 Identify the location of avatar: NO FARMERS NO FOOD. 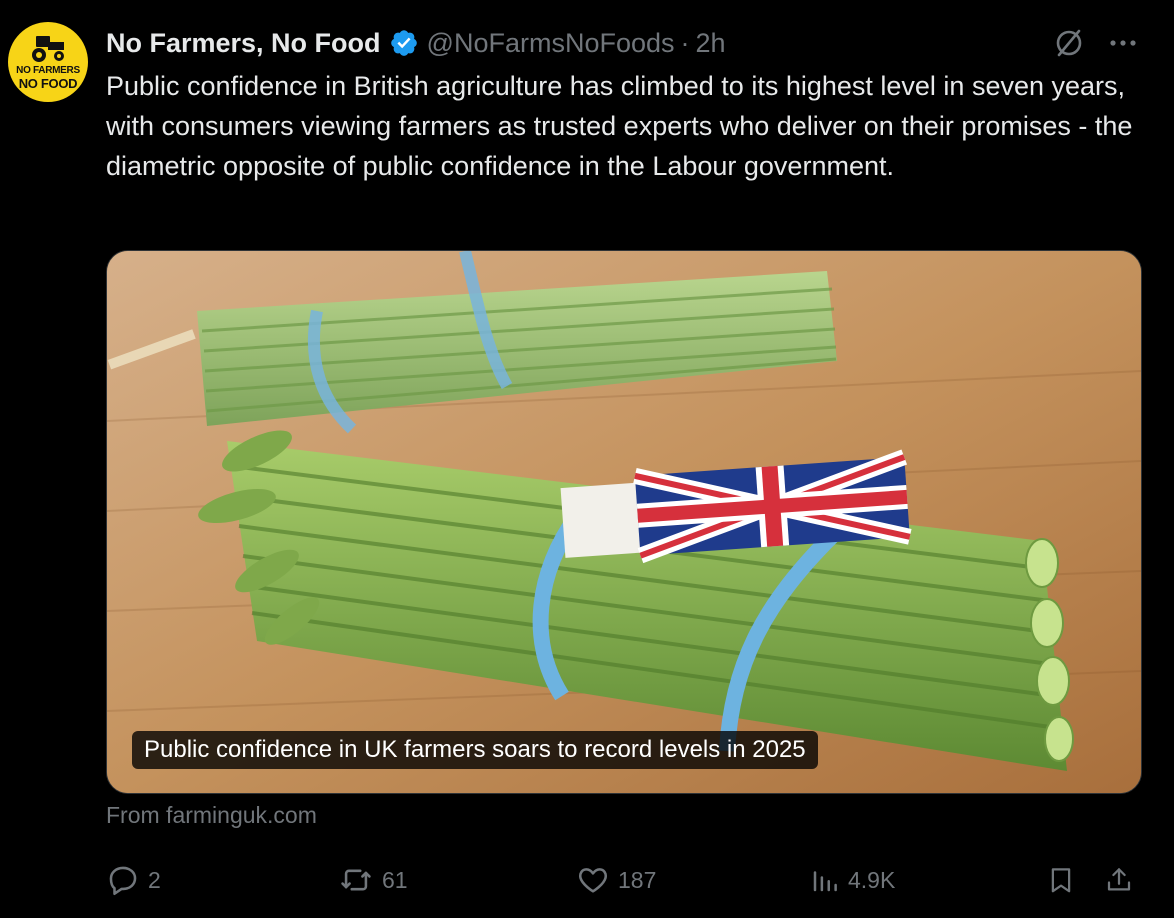
(48, 62).